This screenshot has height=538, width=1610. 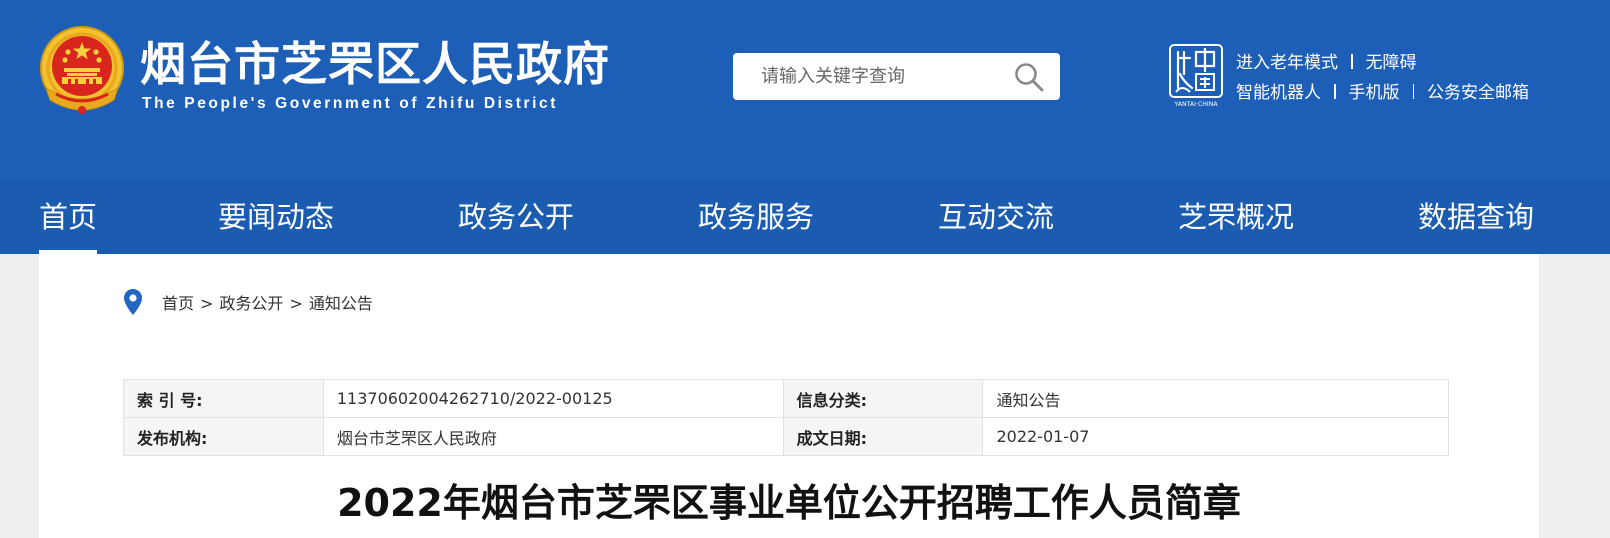 I want to click on nav-item-gov-services: 政务服务, so click(x=756, y=217).